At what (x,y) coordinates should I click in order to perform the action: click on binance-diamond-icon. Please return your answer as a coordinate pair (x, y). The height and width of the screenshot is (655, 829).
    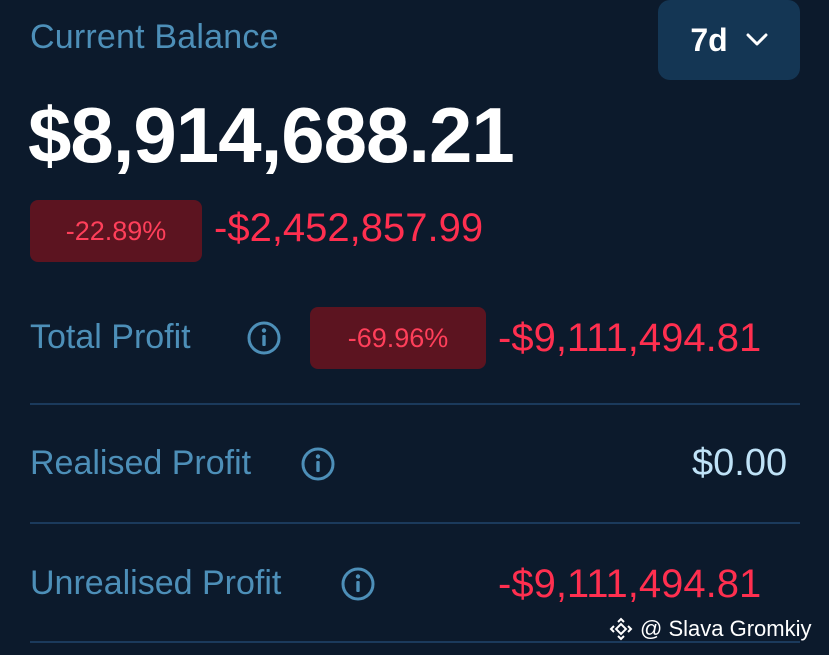
    Looking at the image, I should click on (621, 629).